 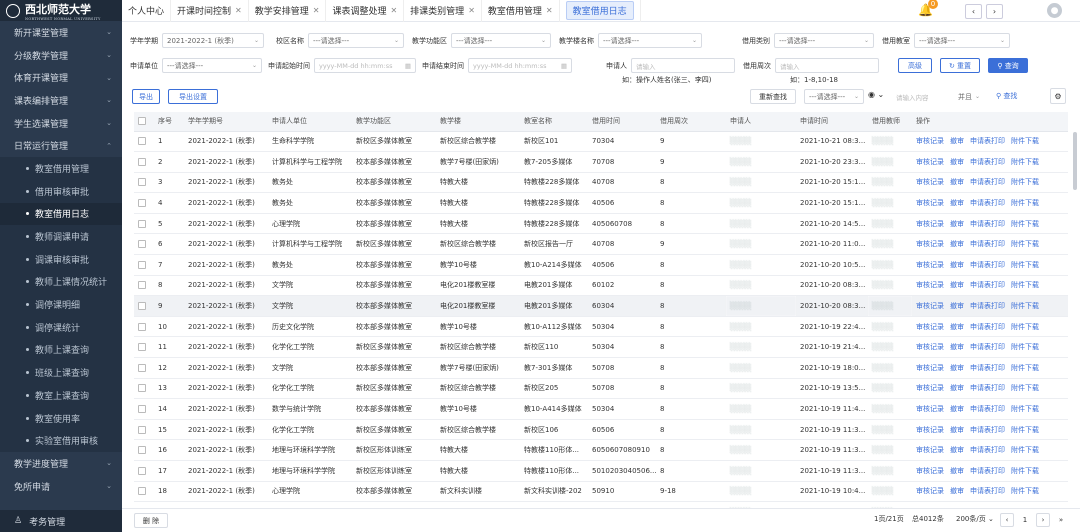 I want to click on tab-0: 个人中心, so click(x=147, y=11).